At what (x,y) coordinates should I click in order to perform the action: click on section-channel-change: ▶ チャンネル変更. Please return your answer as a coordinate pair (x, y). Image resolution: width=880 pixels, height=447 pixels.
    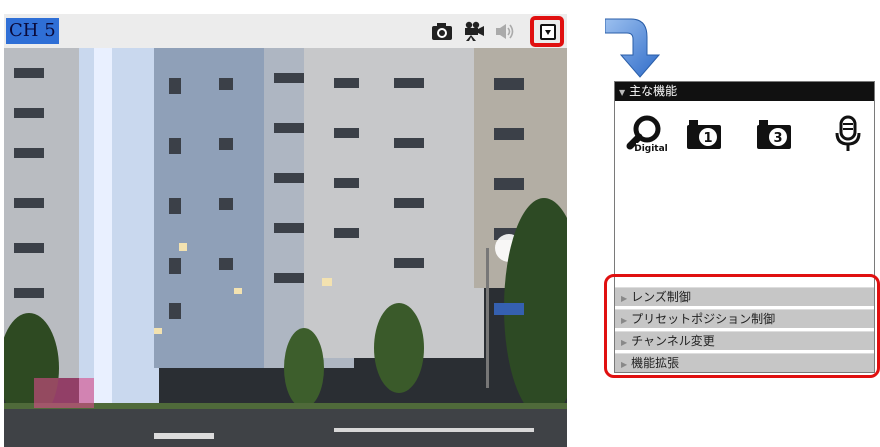
    Looking at the image, I should click on (744, 340).